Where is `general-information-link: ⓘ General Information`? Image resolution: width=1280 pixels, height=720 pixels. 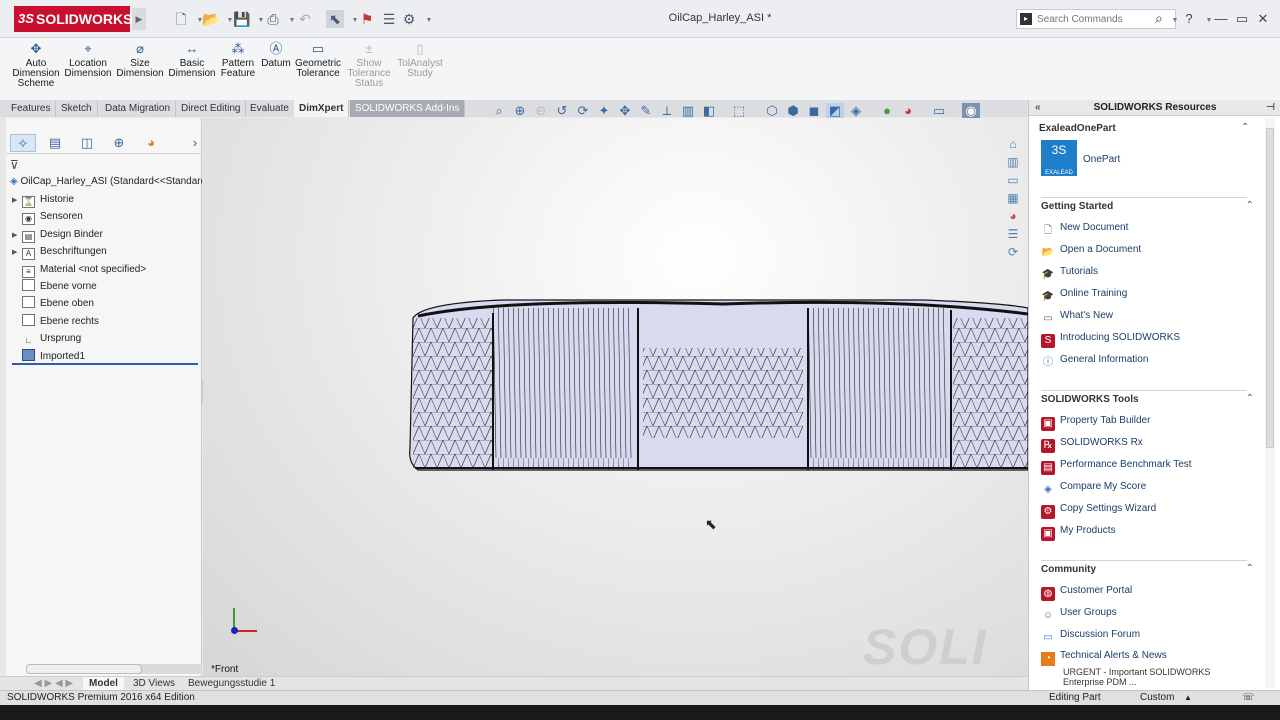
general-information-link: ⓘ General Information is located at coordinates (1094, 362).